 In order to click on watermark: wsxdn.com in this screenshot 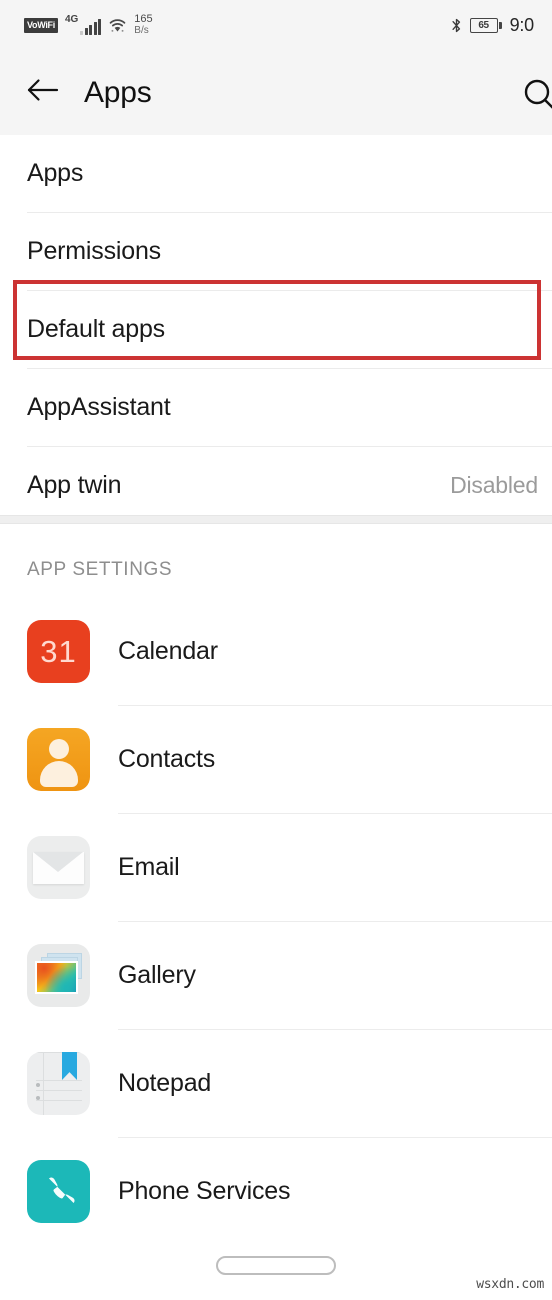, I will do `click(510, 1284)`.